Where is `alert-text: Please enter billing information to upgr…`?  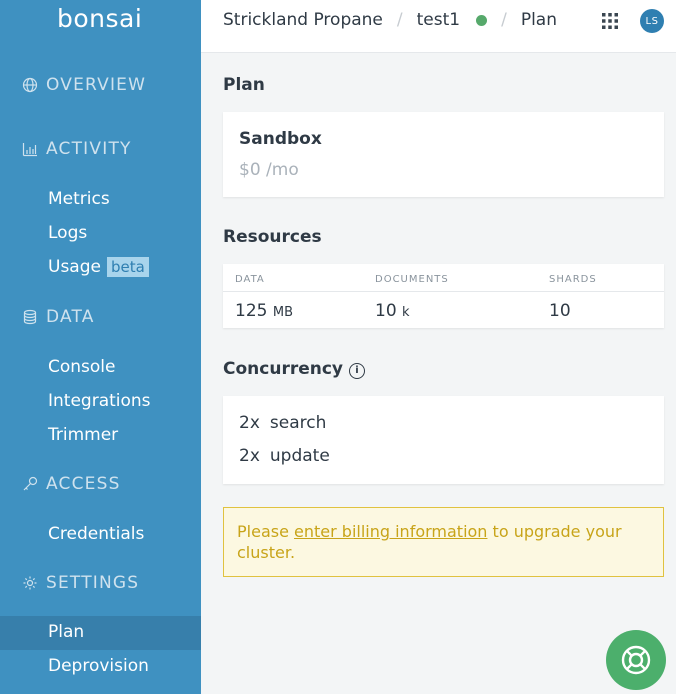
alert-text: Please enter billing information to upgr… is located at coordinates (437, 542).